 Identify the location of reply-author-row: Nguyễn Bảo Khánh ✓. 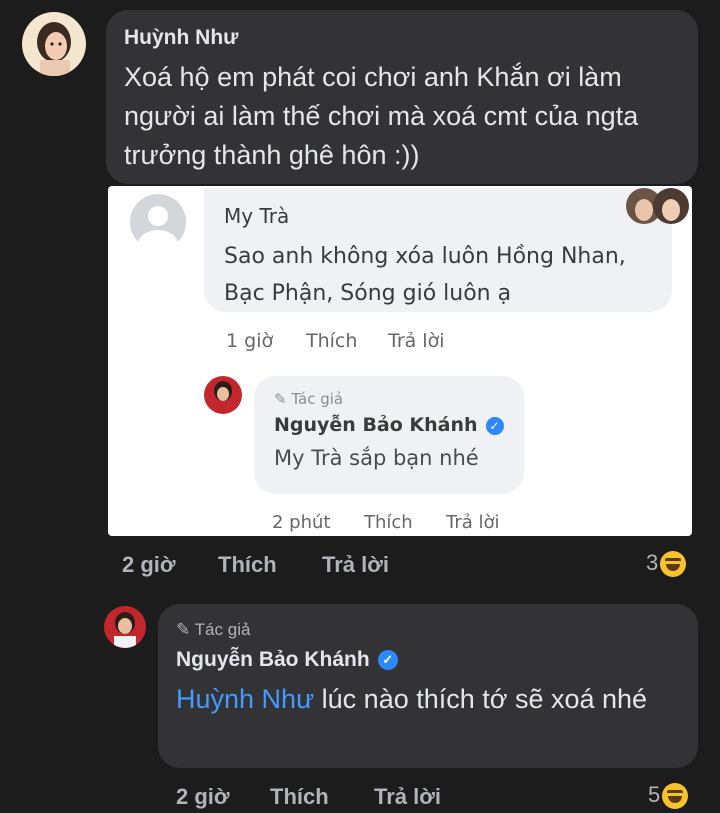
(287, 660).